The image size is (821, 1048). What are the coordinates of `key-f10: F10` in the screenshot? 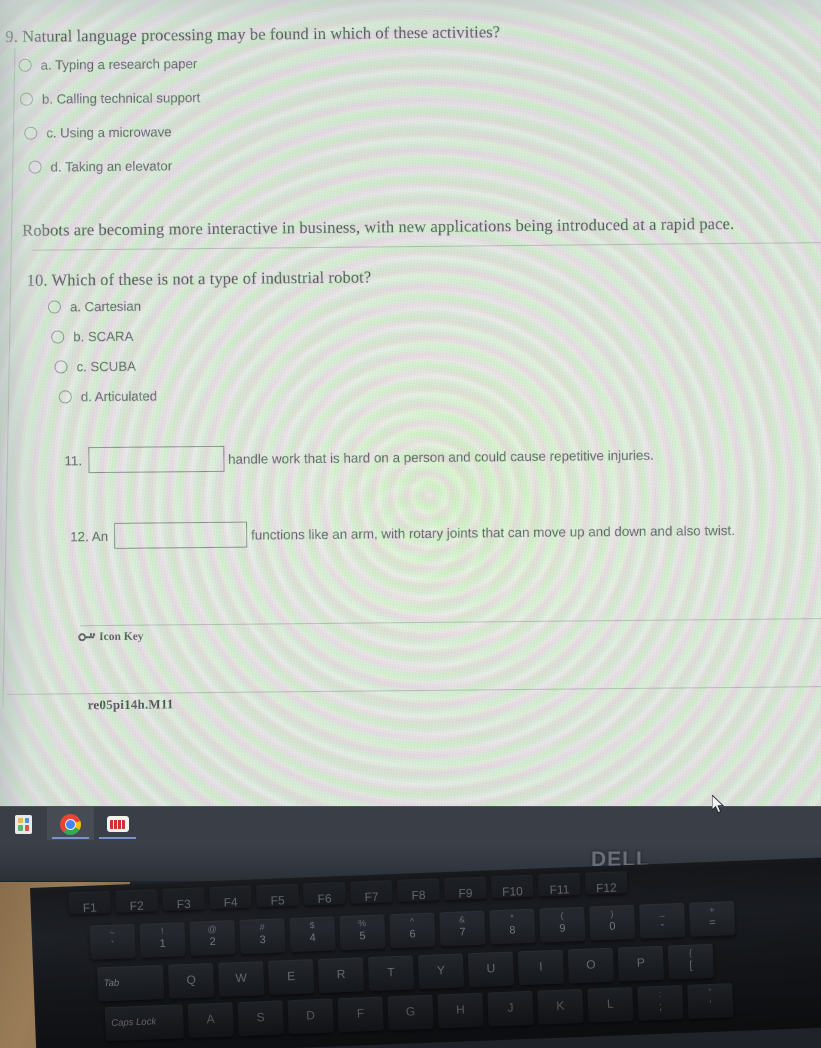 It's located at (512, 886).